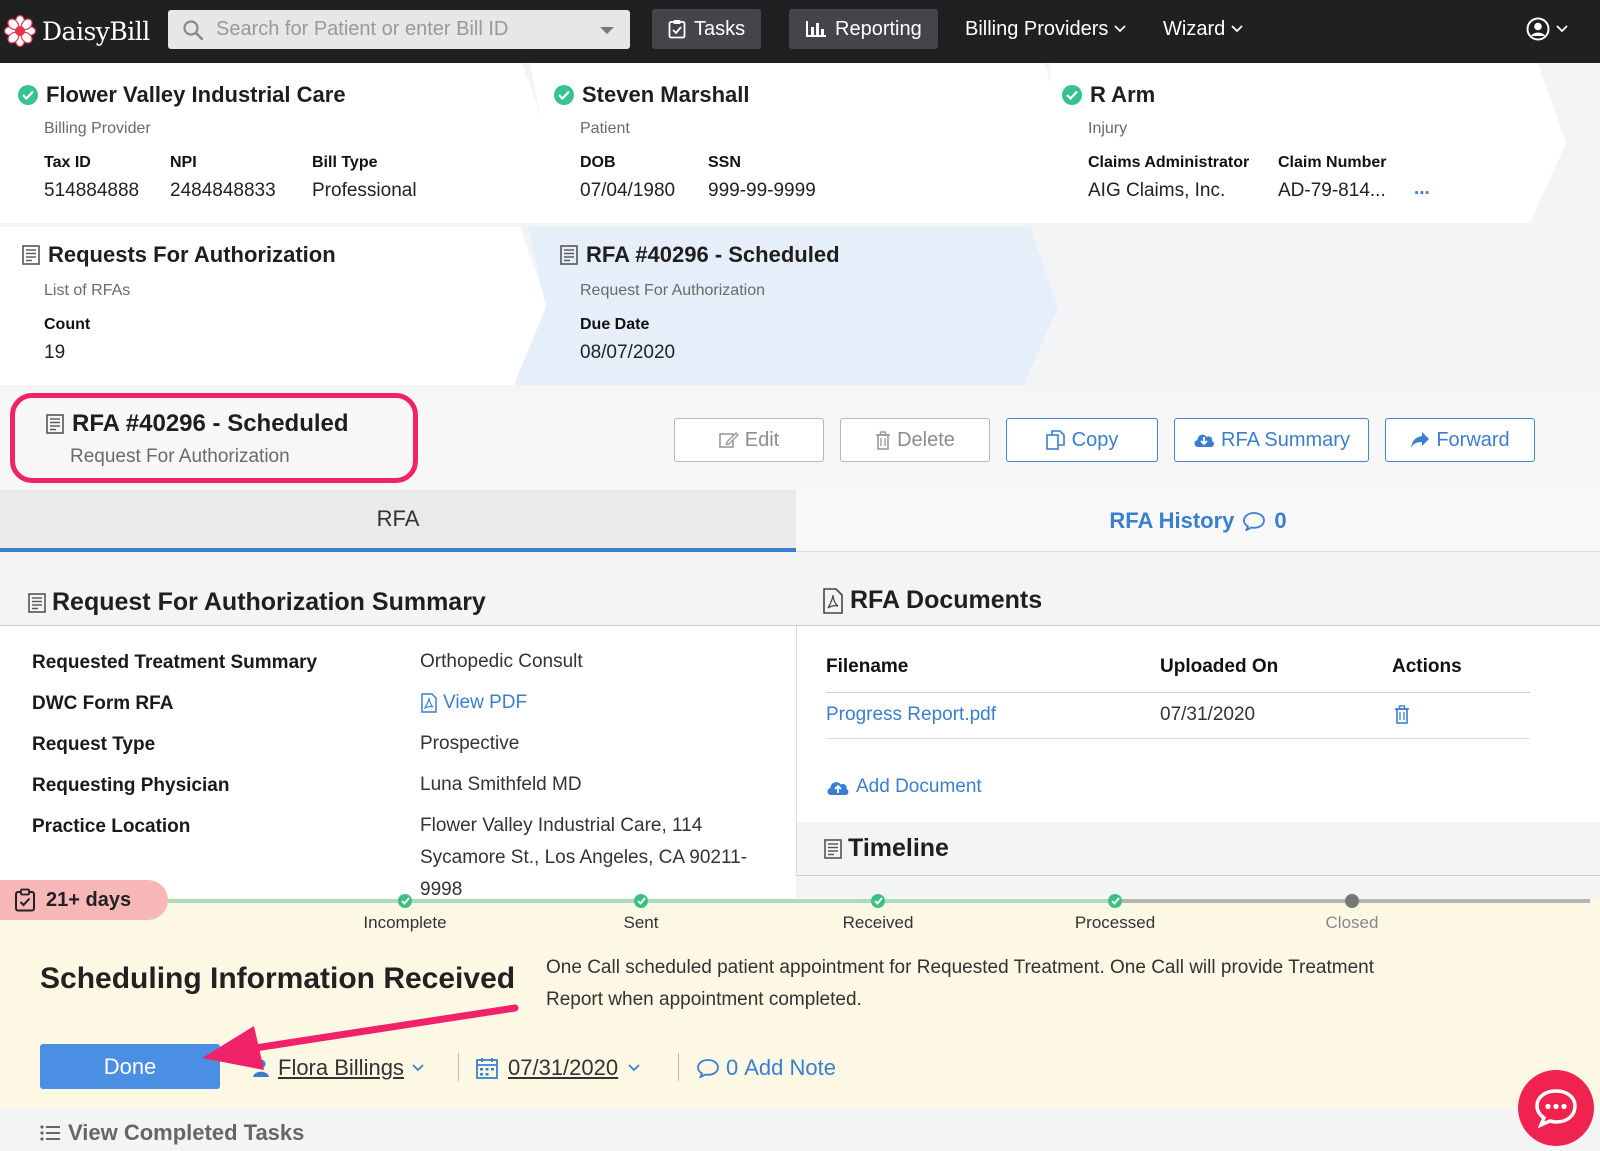  Describe the element at coordinates (720, 28) in the screenshot. I see `tasks-label: Tasks` at that location.